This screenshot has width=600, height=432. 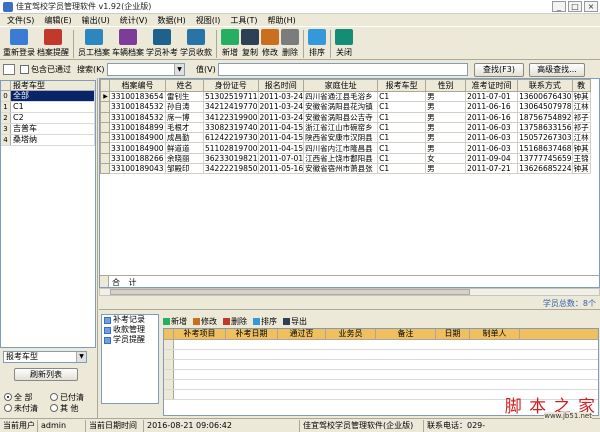 What do you see at coordinates (48, 107) in the screenshot?
I see `list-item: 1 C1` at bounding box center [48, 107].